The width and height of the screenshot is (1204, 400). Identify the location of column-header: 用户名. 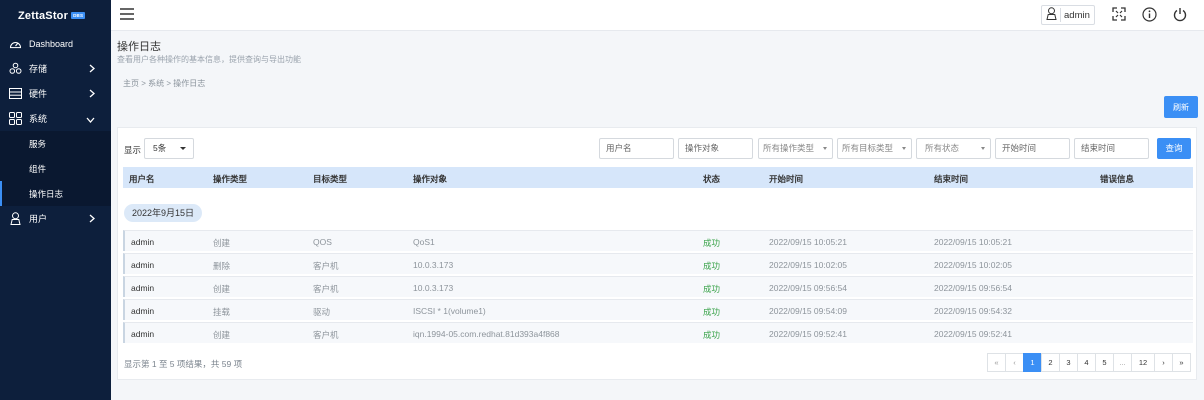
(142, 179).